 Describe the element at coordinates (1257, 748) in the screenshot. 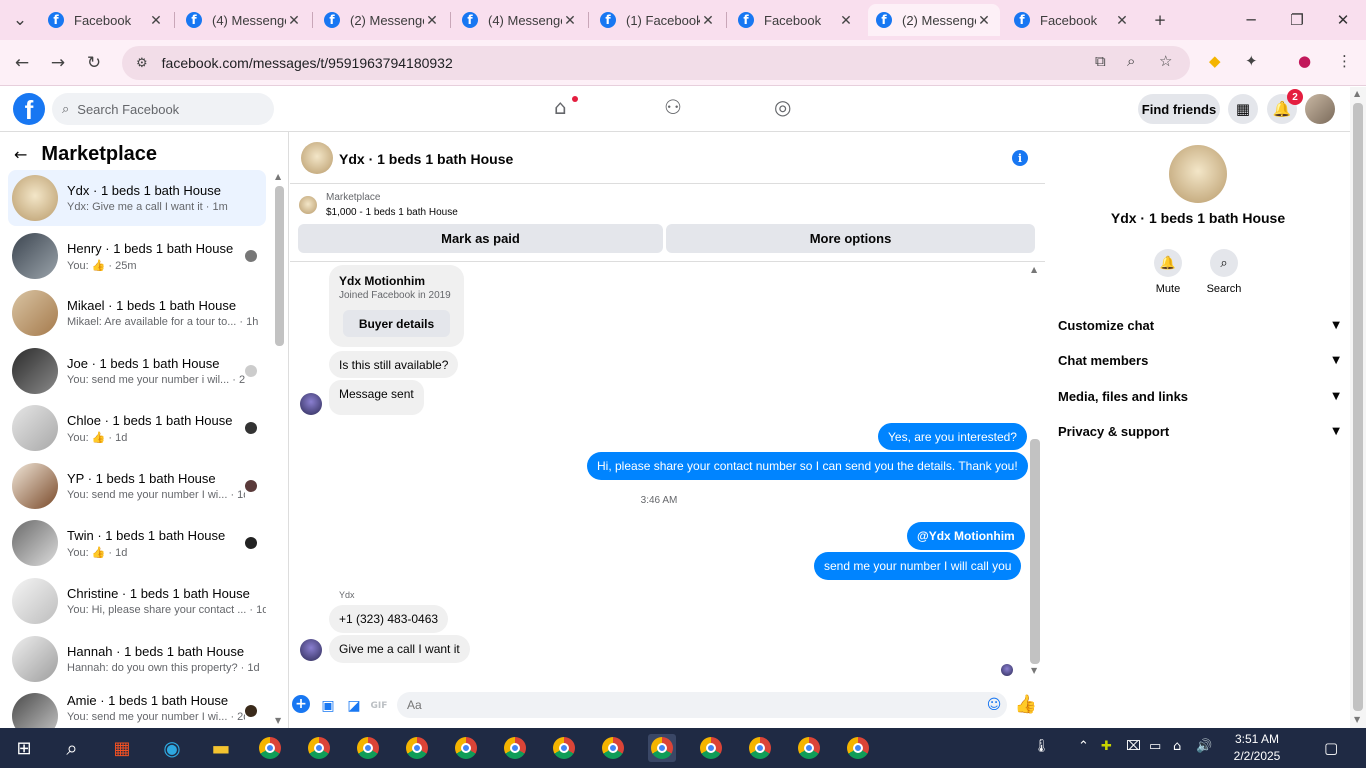

I see `system-clock: 3:51 AM 2/2/2025` at that location.